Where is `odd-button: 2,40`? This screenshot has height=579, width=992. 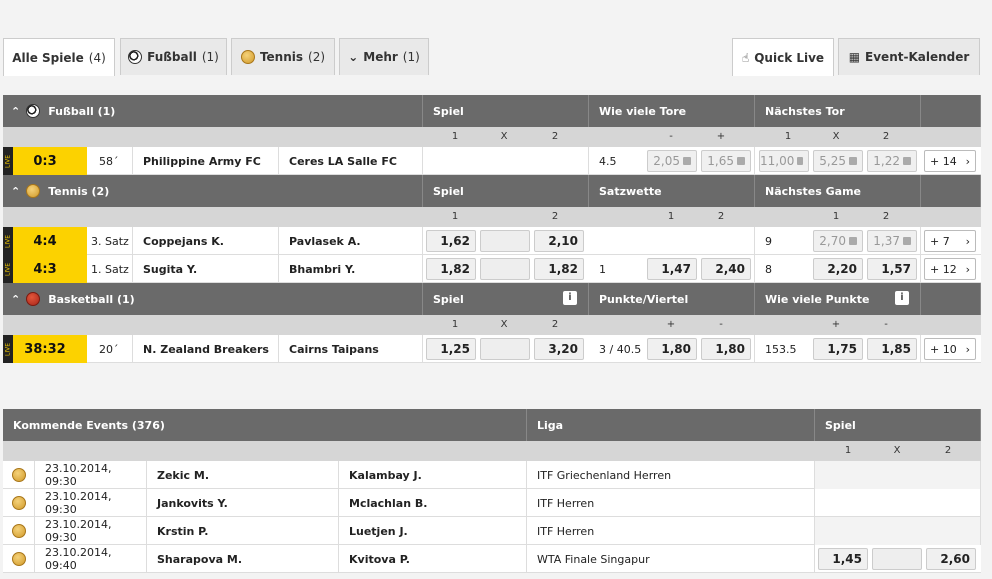 odd-button: 2,40 is located at coordinates (726, 269).